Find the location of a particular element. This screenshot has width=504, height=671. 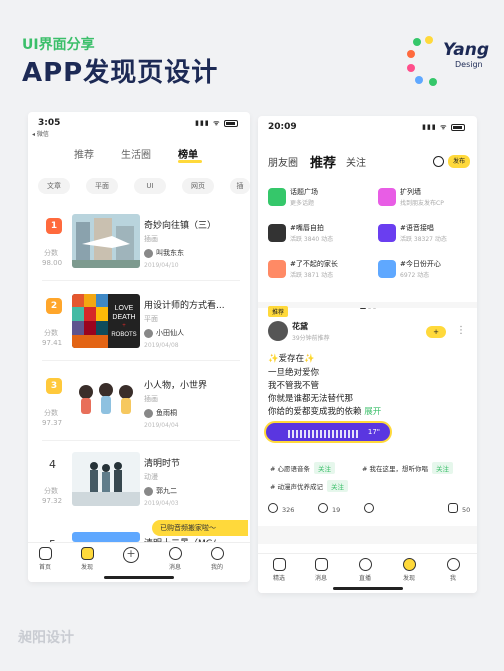

tab-follow: 关注 is located at coordinates (356, 161).